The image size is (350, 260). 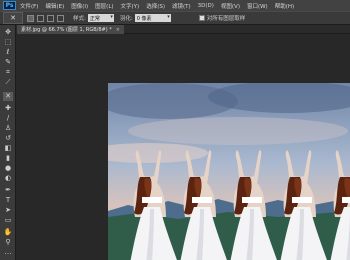 What do you see at coordinates (126, 19) in the screenshot?
I see `feather-label: 羽化:` at bounding box center [126, 19].